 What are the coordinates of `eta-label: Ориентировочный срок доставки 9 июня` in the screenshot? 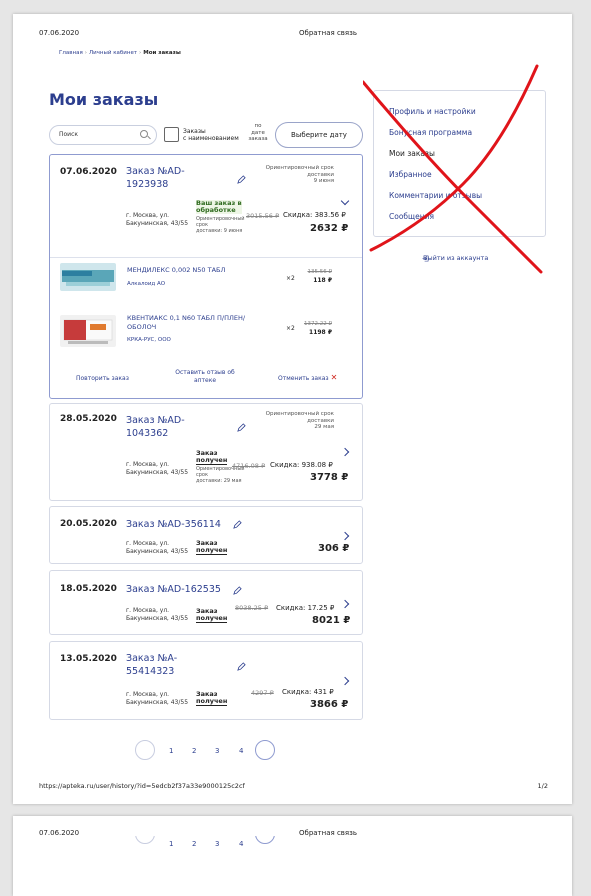 It's located at (299, 174).